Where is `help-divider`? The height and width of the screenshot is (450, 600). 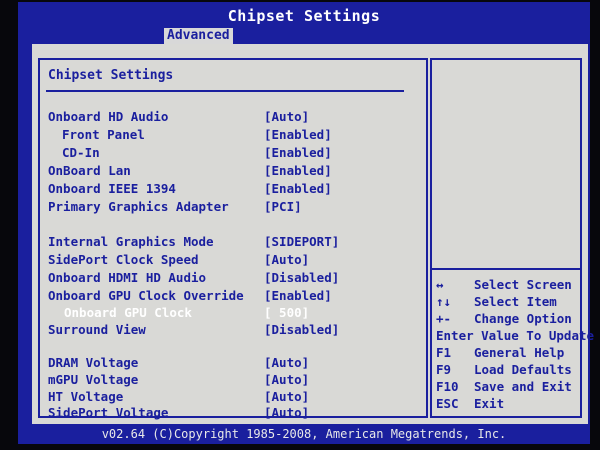
help-divider is located at coordinates (506, 269).